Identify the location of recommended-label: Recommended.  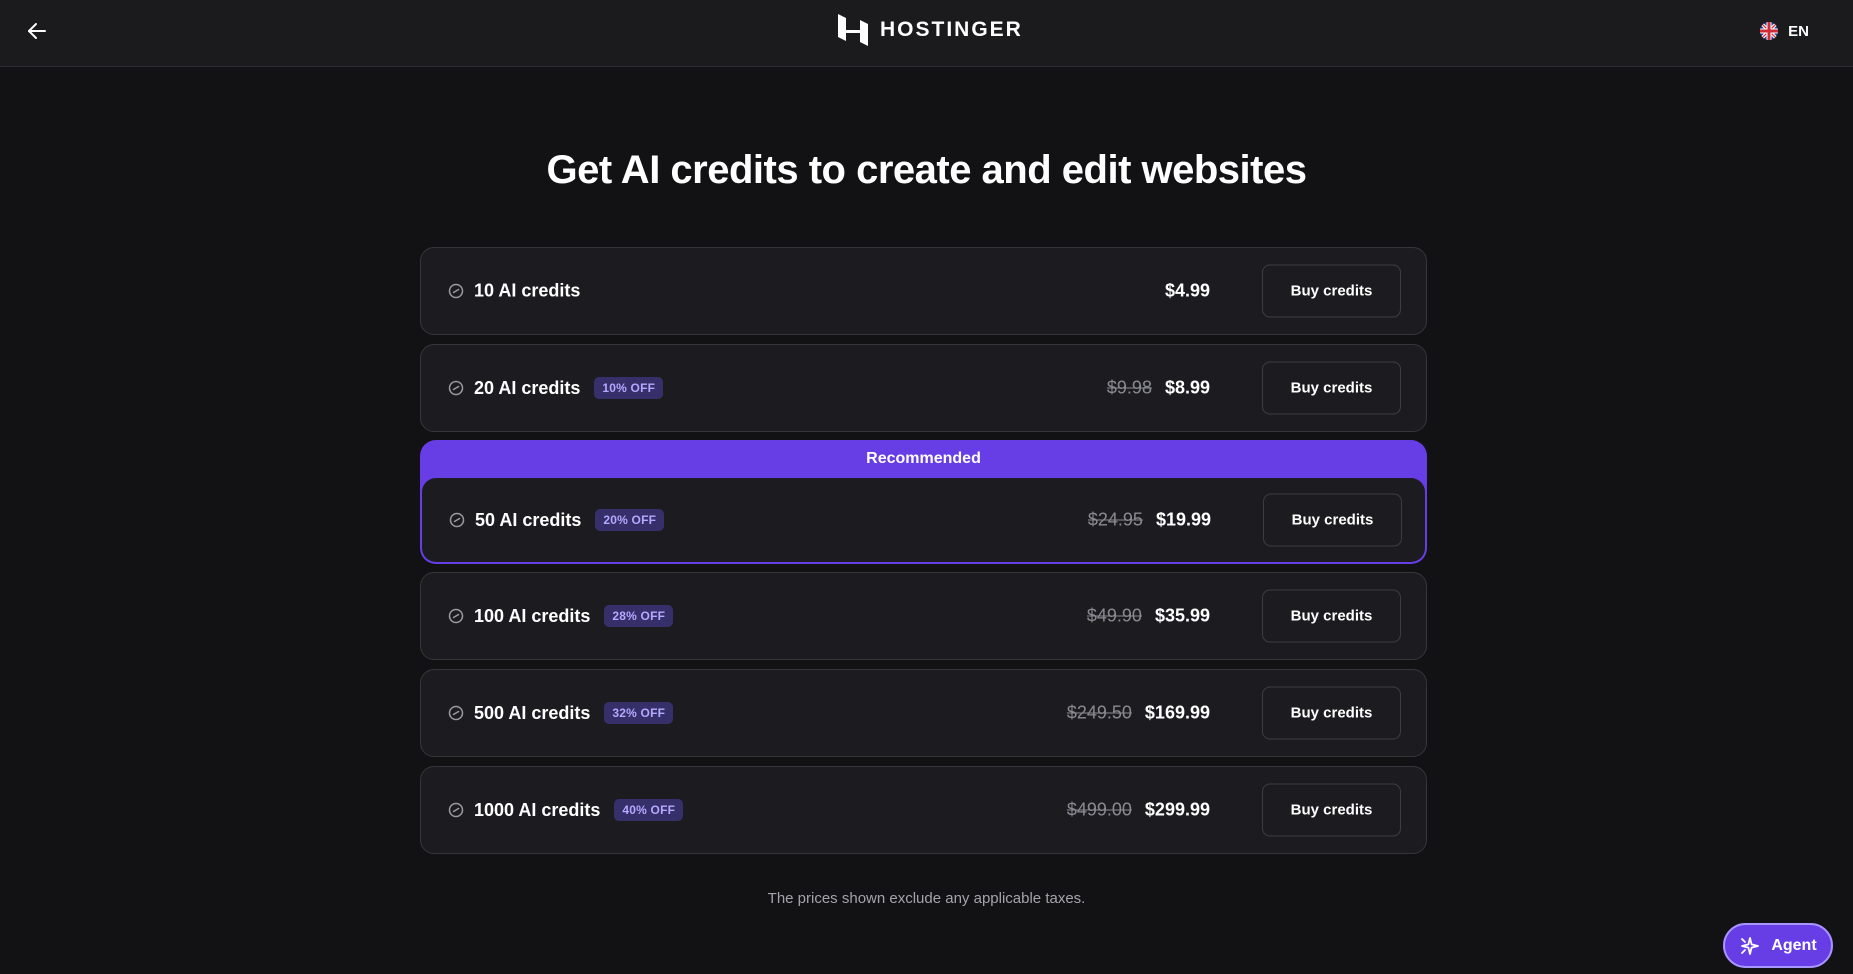
(923, 458).